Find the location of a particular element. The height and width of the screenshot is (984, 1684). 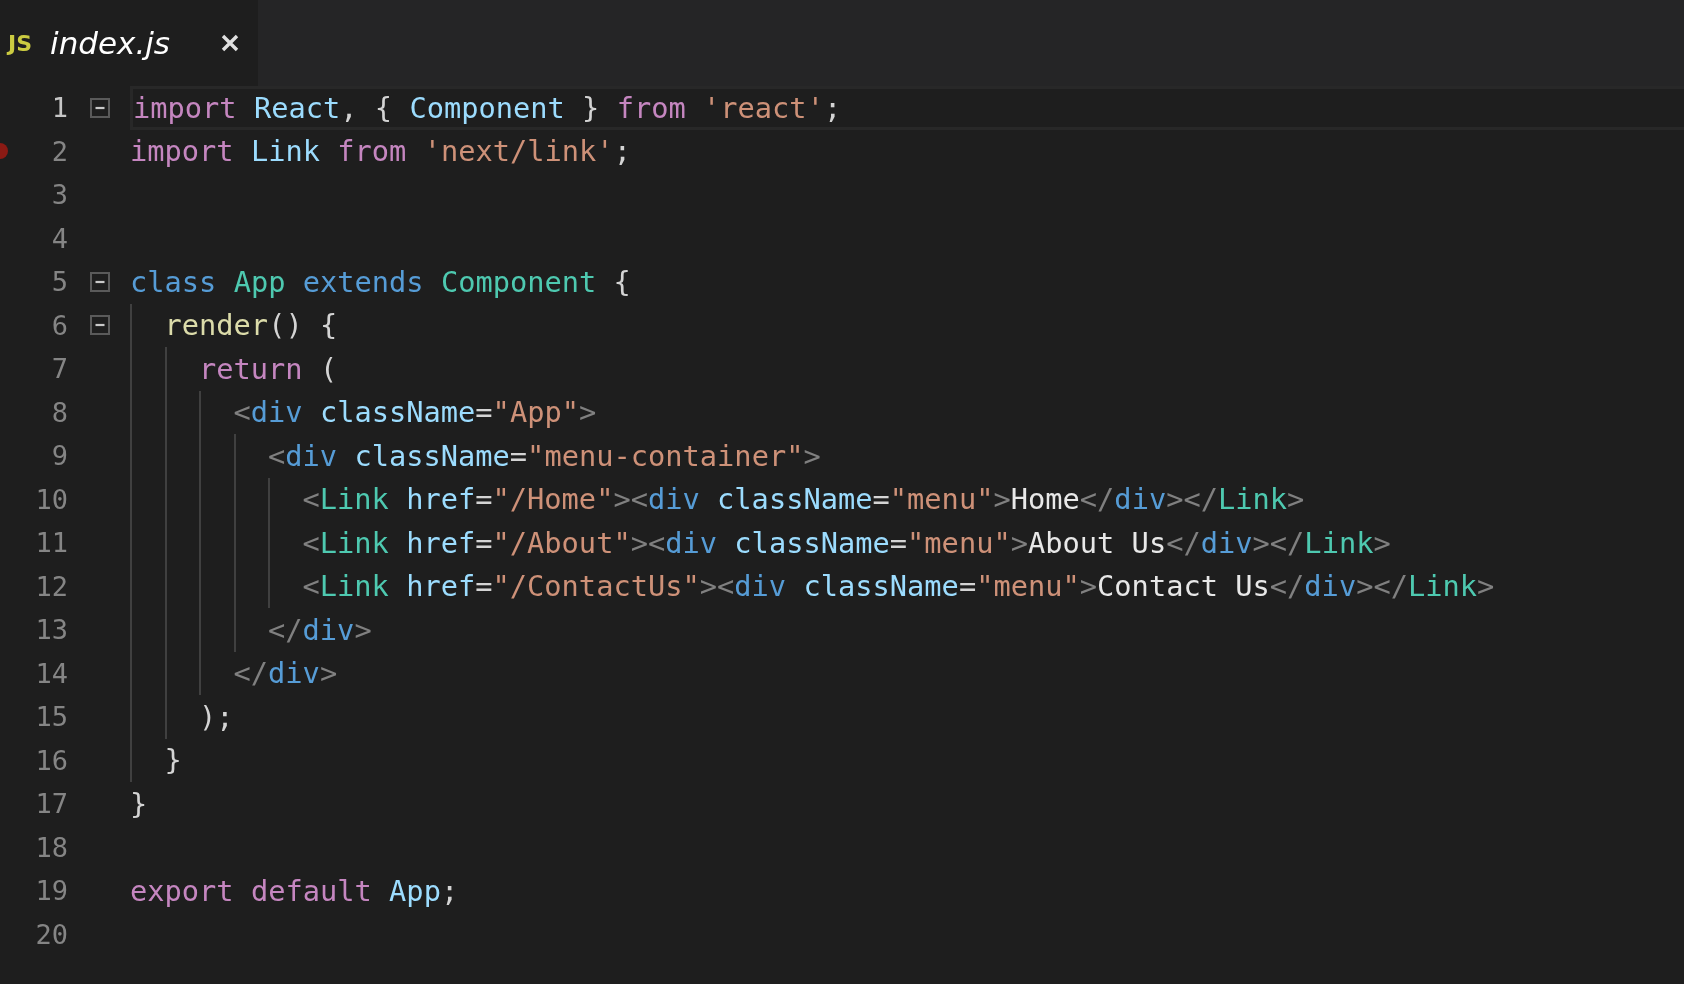

code-line: import Link from 'next/link'; is located at coordinates (380, 151).